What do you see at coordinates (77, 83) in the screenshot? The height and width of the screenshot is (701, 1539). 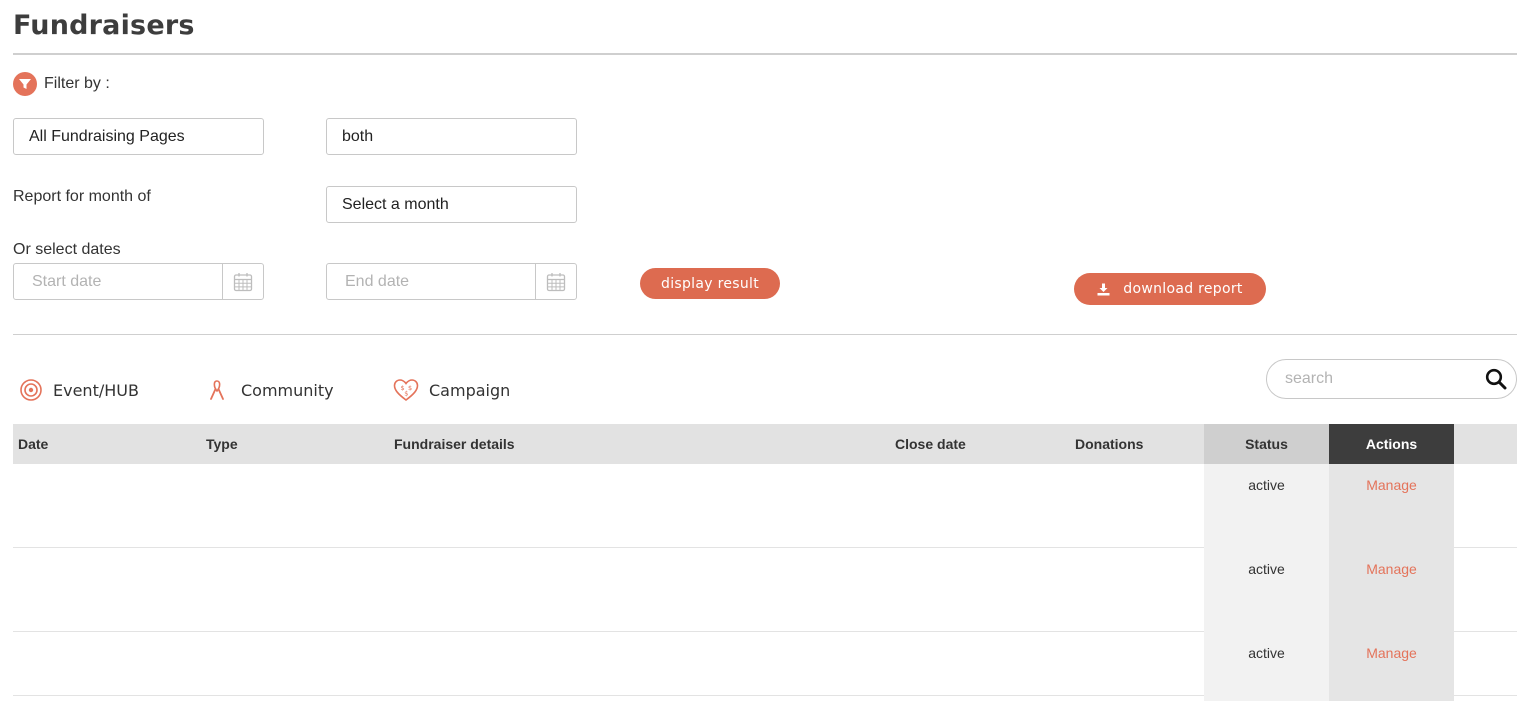 I see `filter-label: Filter by :` at bounding box center [77, 83].